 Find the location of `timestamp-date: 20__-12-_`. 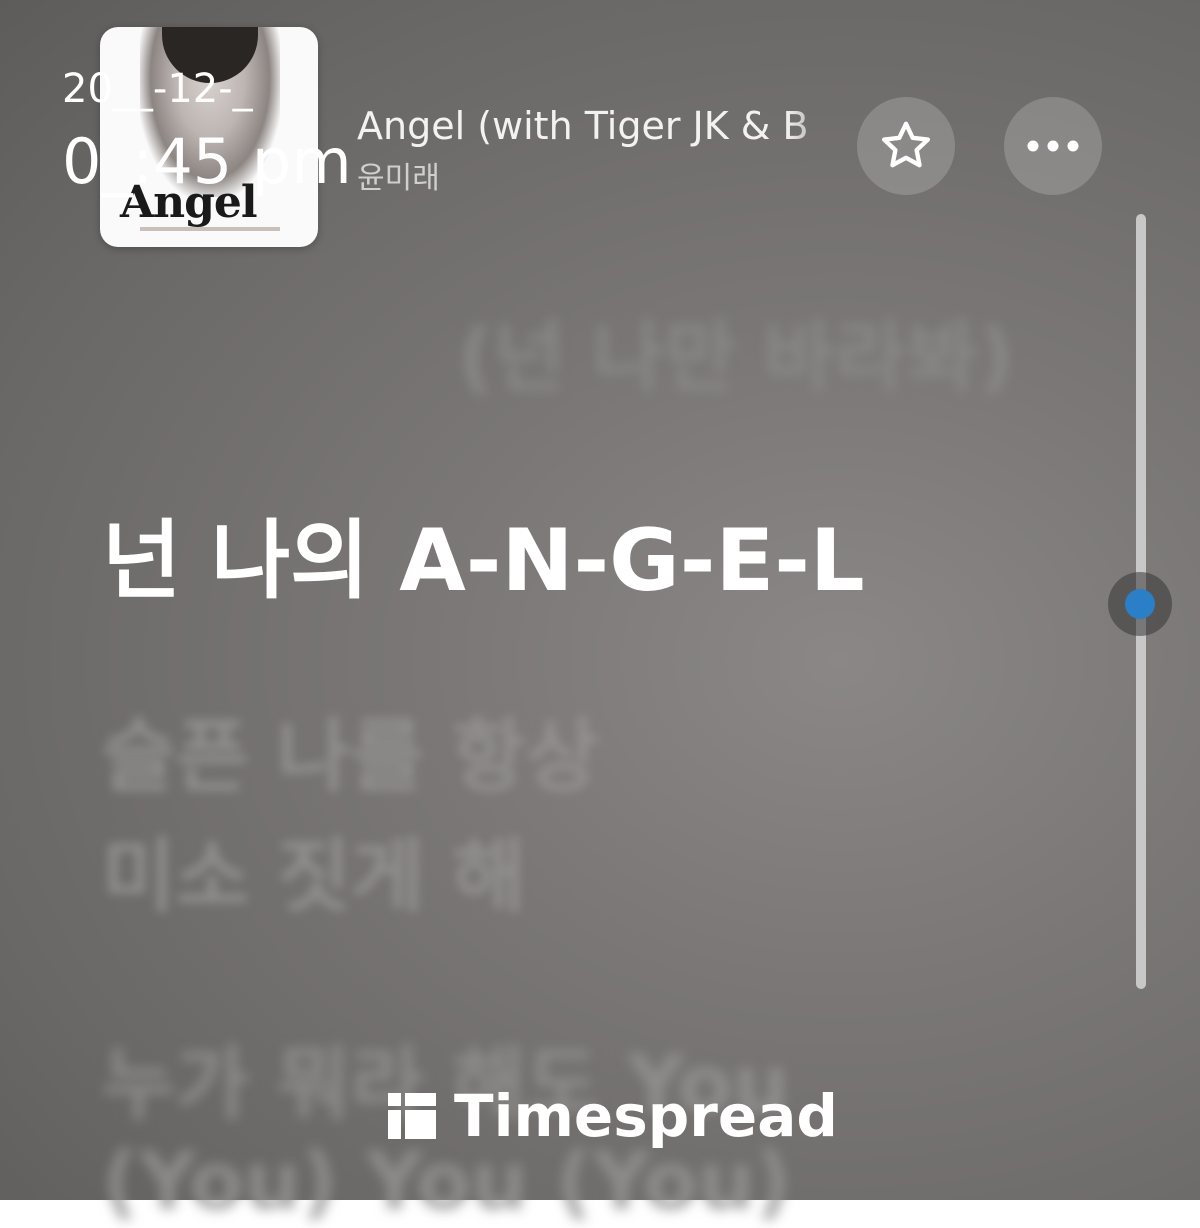

timestamp-date: 20__-12-_ is located at coordinates (157, 89).